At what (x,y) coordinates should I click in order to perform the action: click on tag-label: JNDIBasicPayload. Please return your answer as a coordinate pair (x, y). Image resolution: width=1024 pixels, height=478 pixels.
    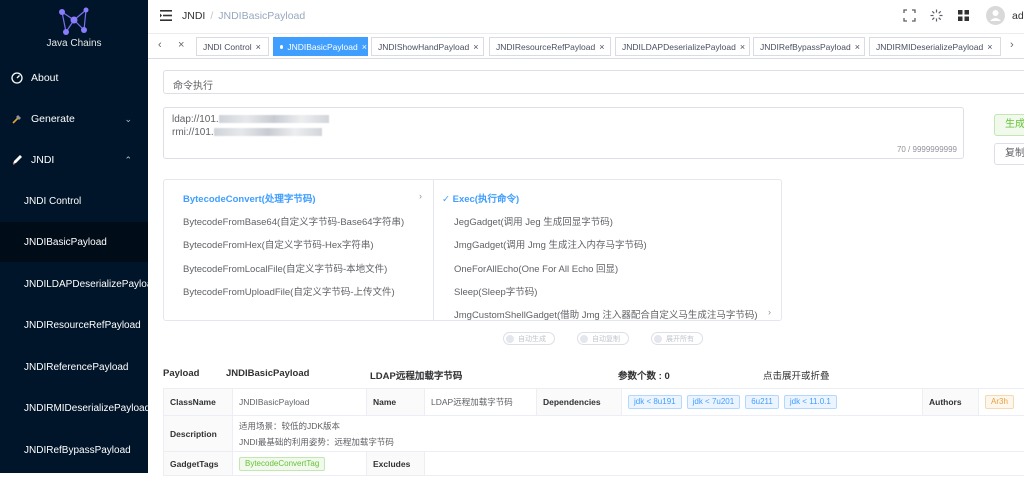
    Looking at the image, I should click on (322, 46).